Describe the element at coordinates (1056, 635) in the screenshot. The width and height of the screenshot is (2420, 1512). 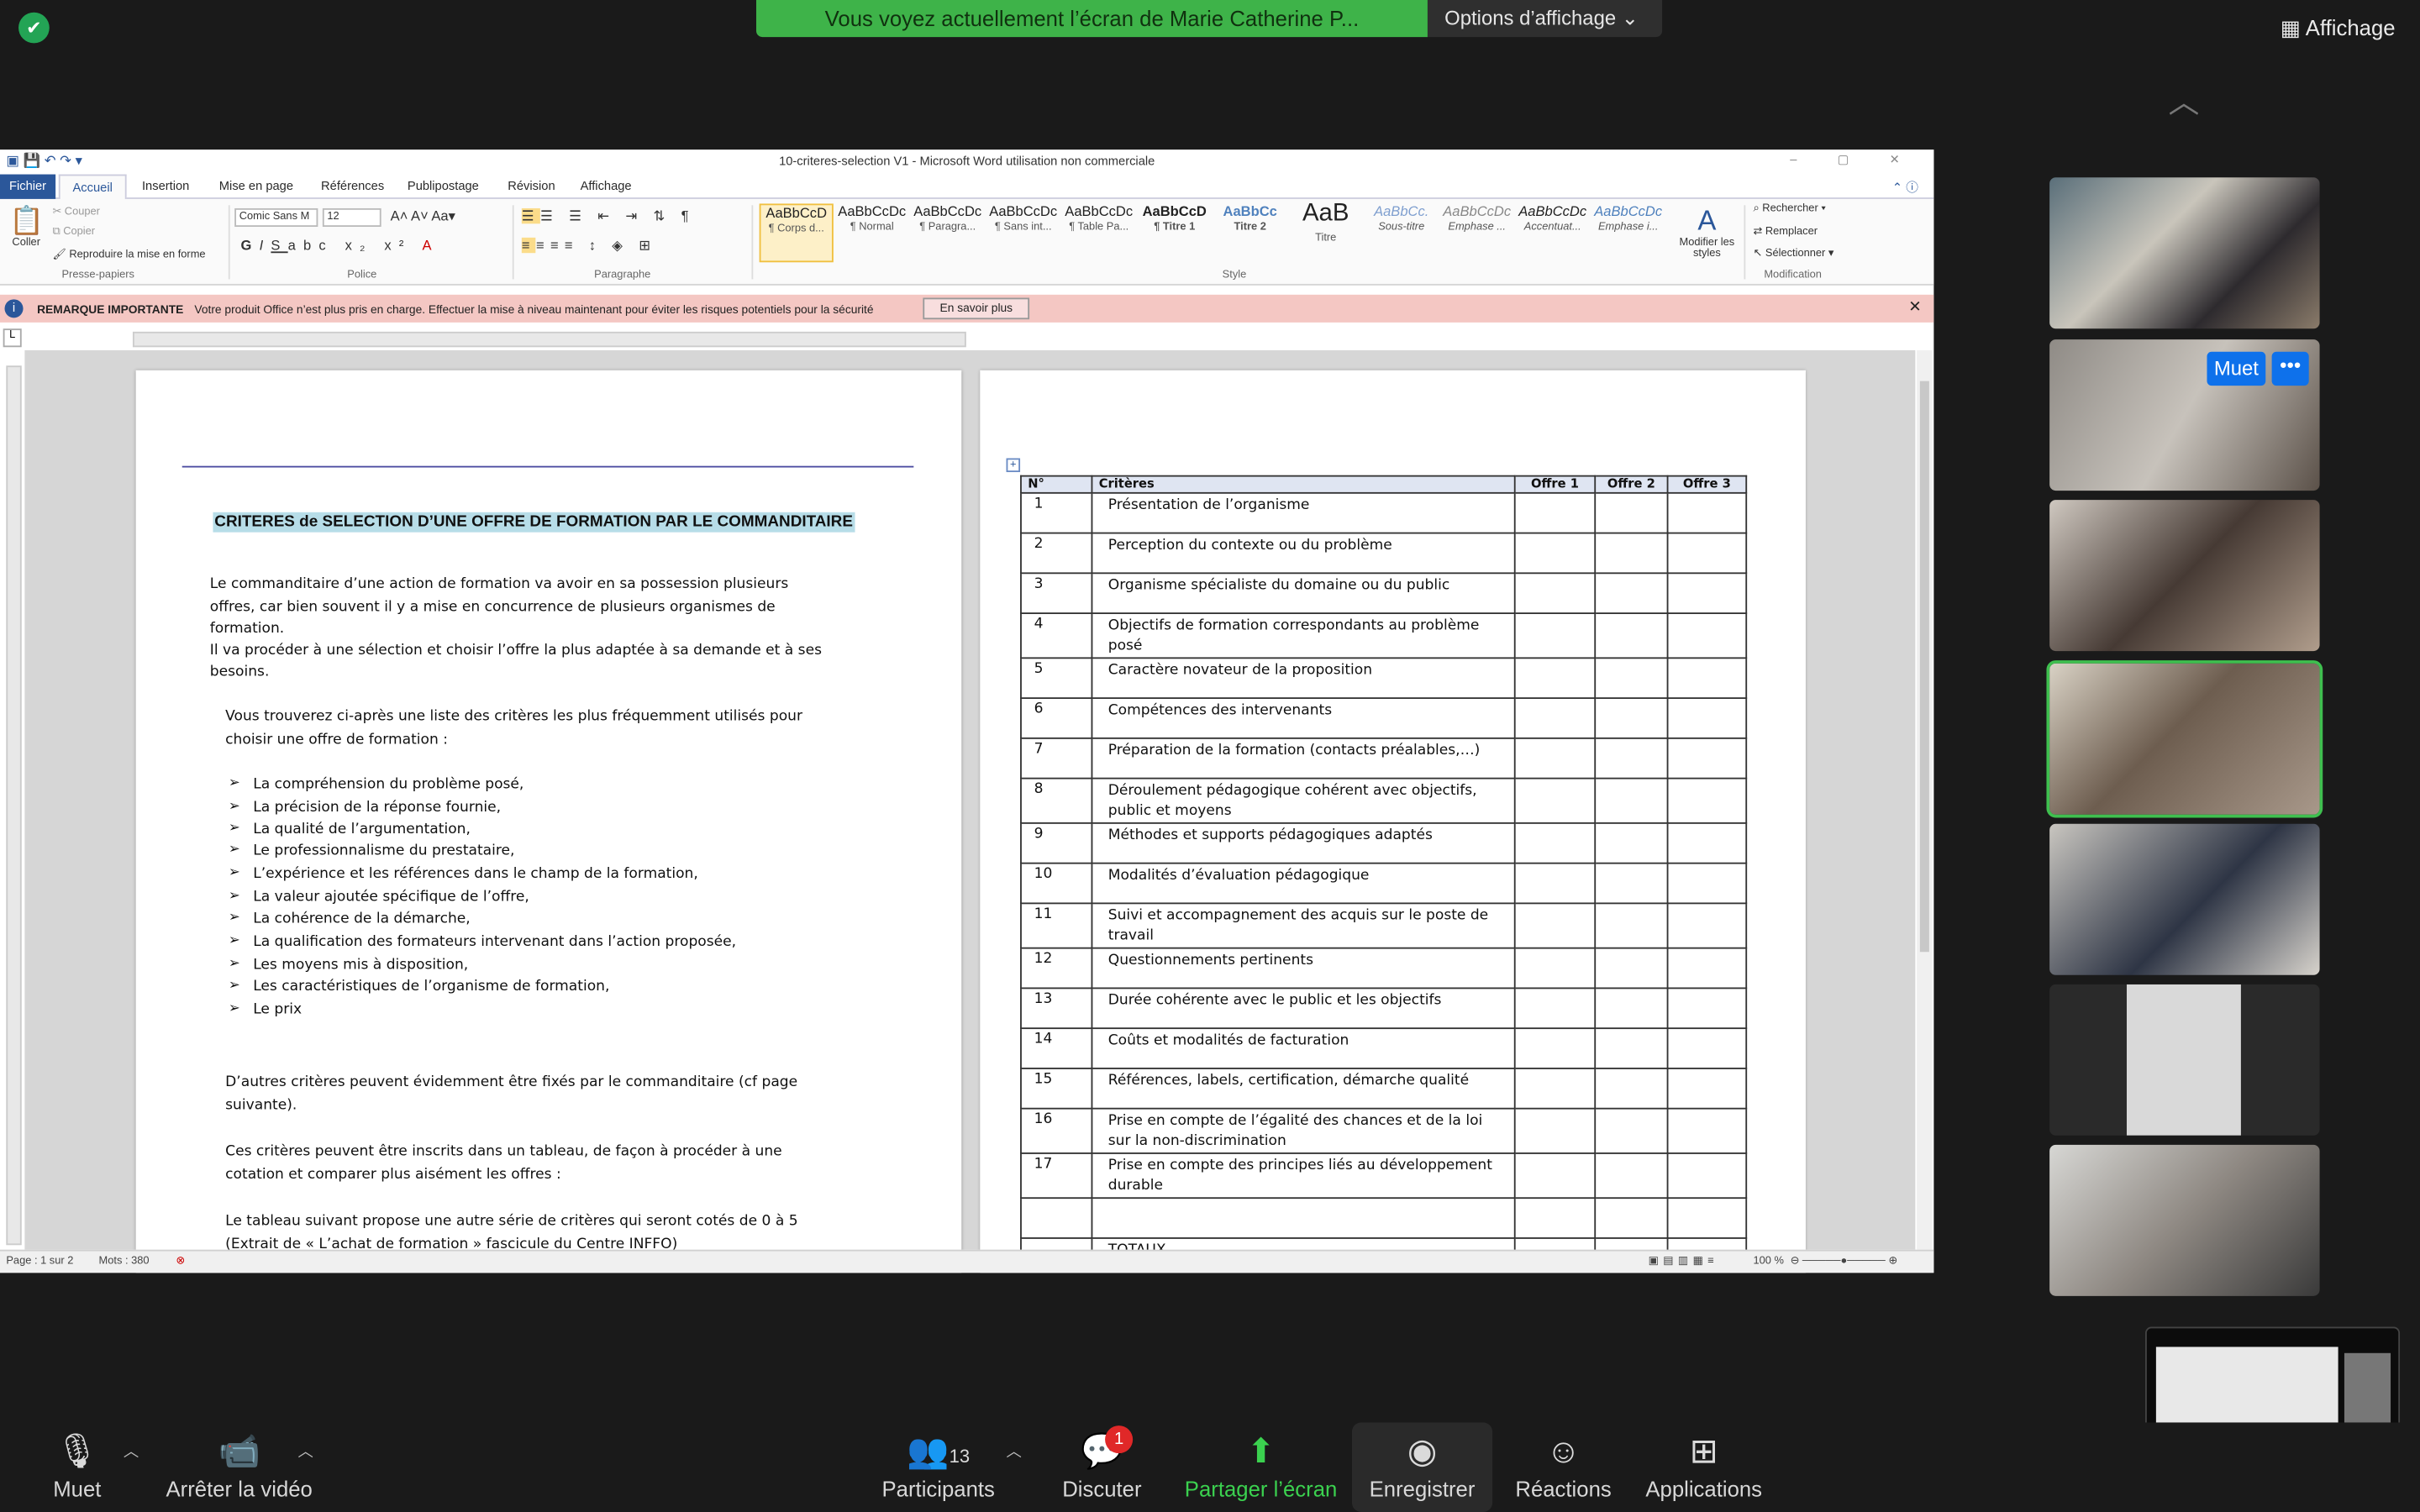
I see `row-number: 4` at that location.